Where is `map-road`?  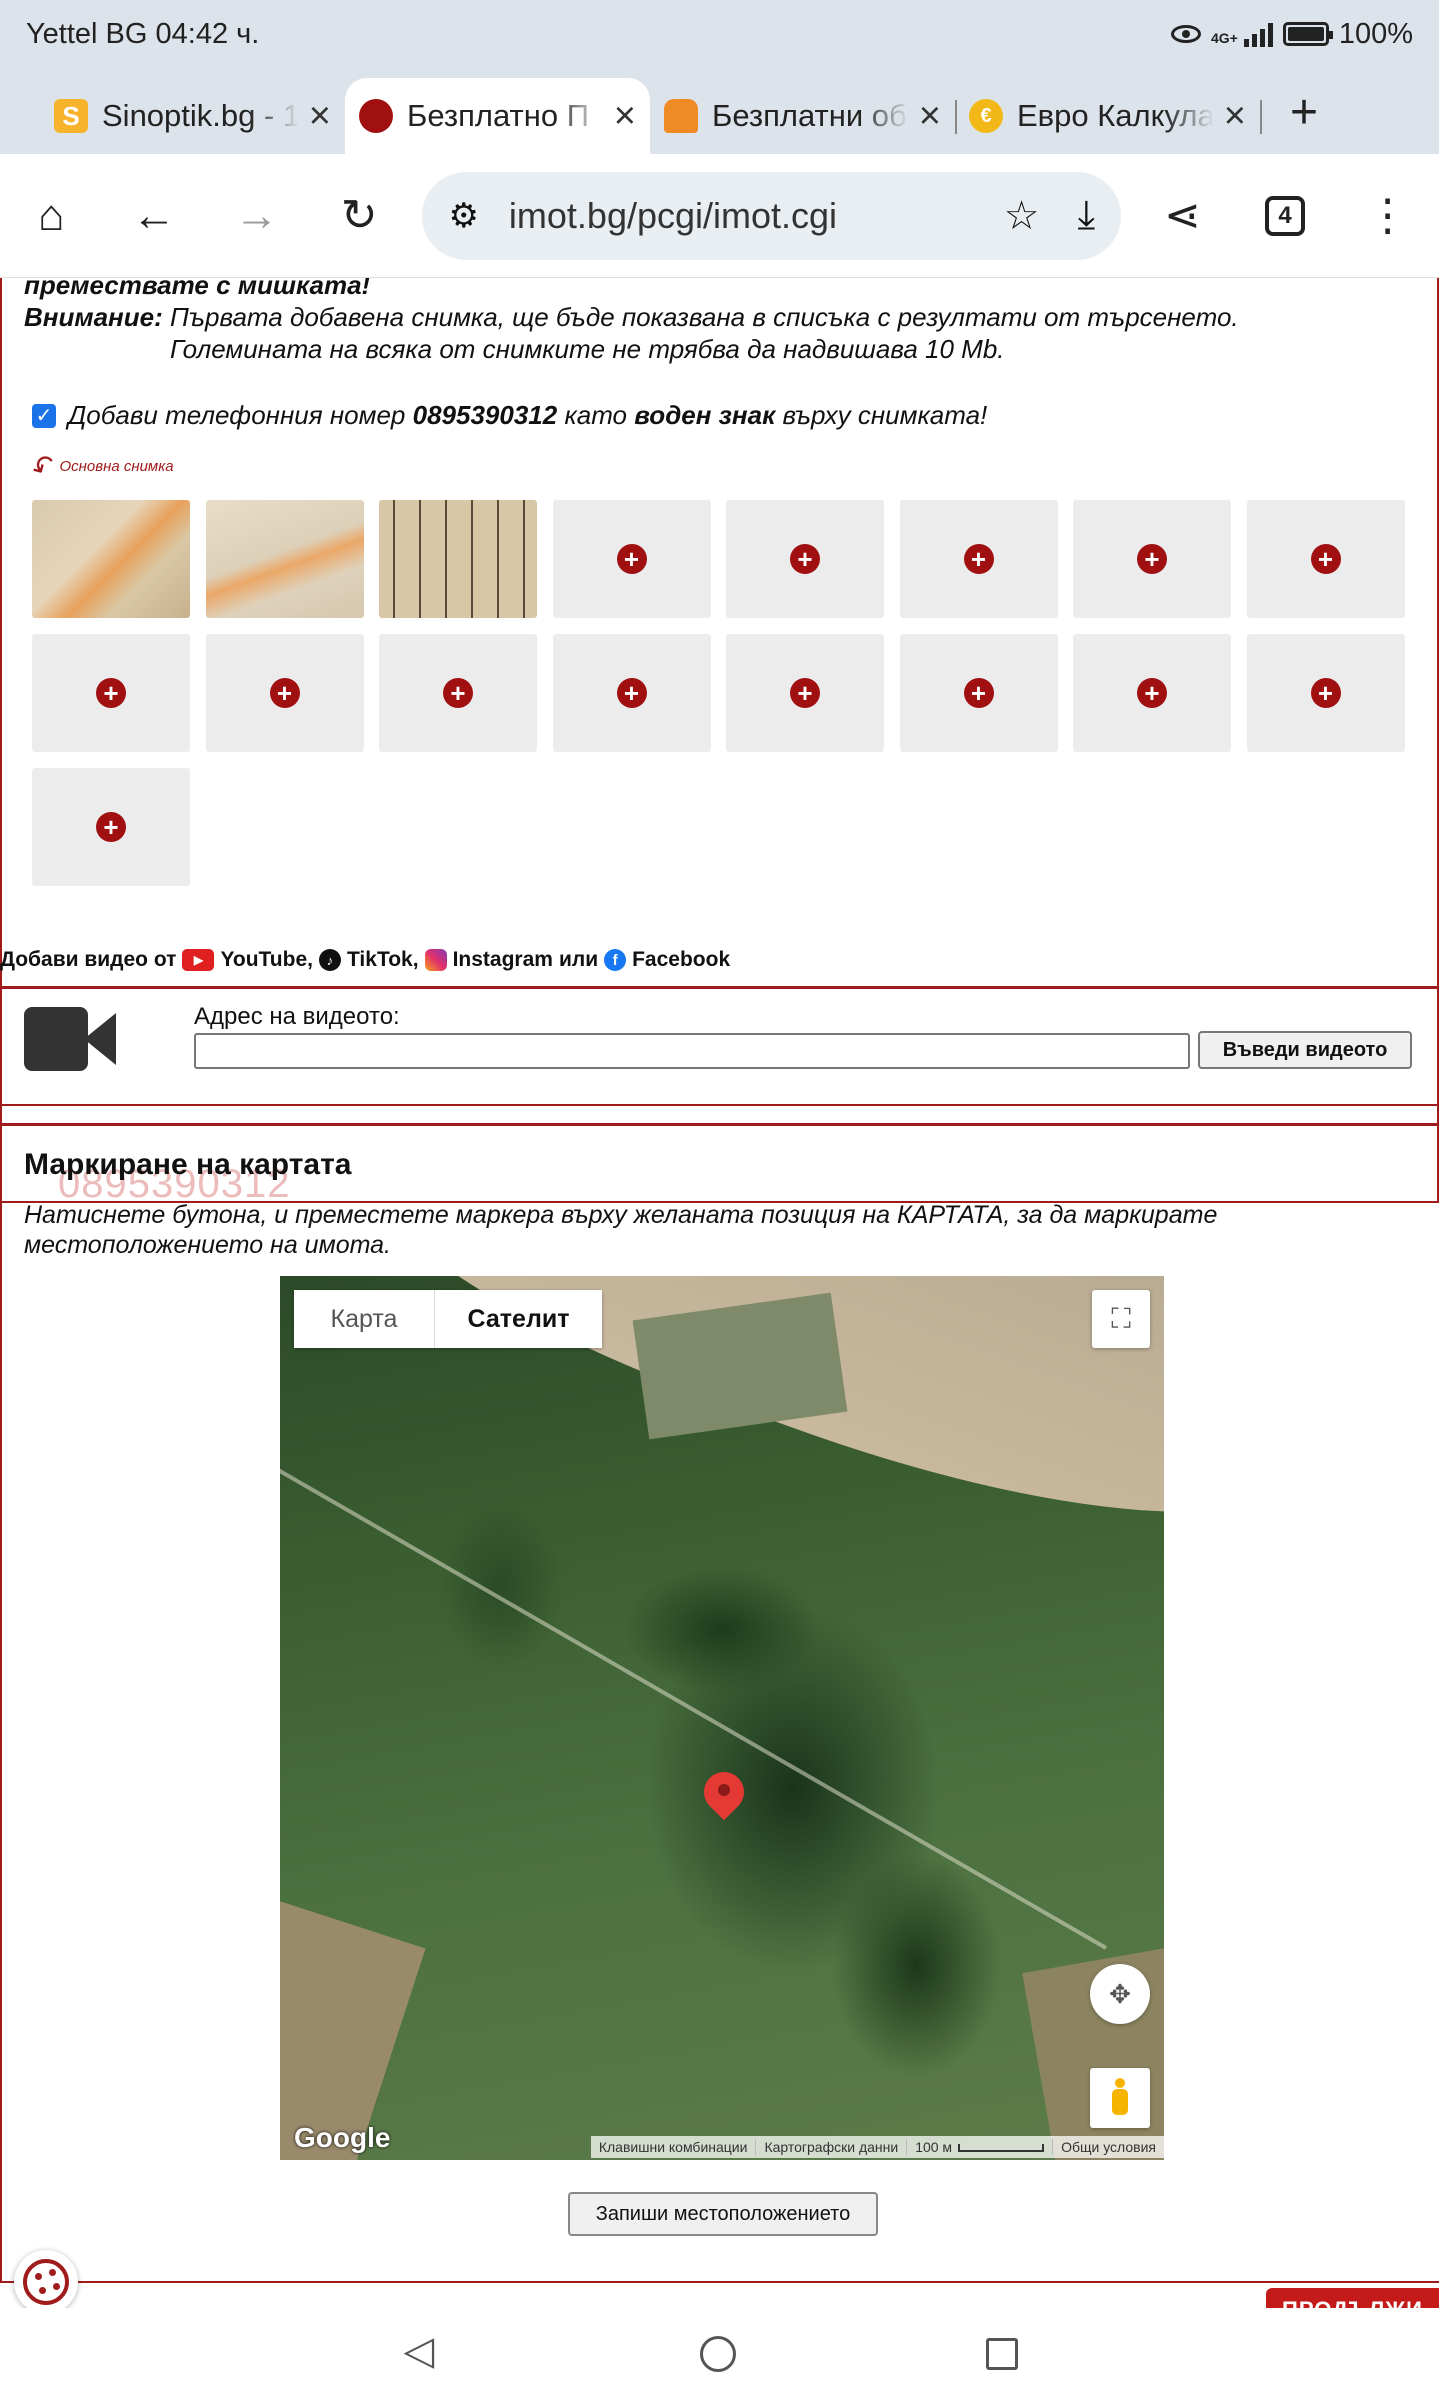
map-road is located at coordinates (694, 1698).